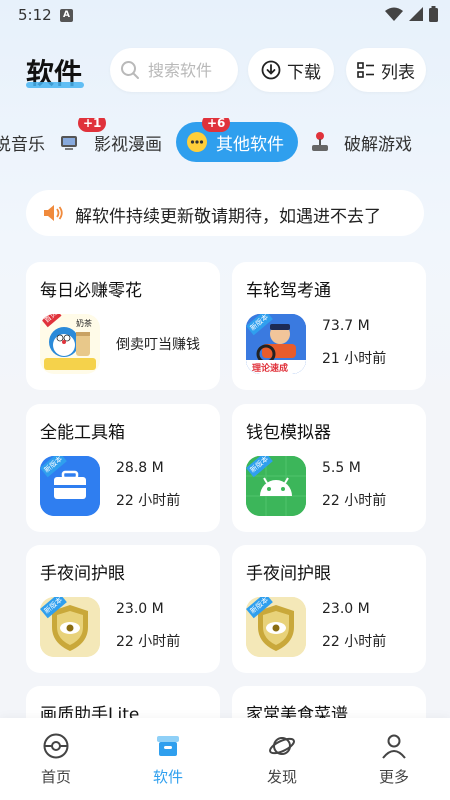  Describe the element at coordinates (130, 70) in the screenshot. I see `search-icon` at that location.